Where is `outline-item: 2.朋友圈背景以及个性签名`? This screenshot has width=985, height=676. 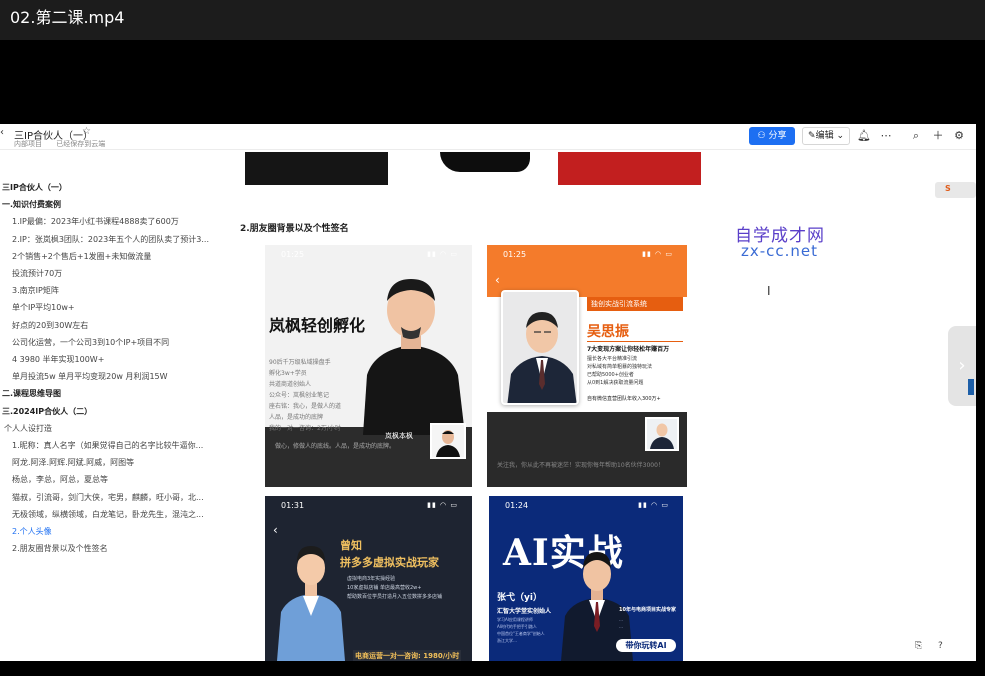
outline-item: 2.朋友圈背景以及个性签名 is located at coordinates (117, 548).